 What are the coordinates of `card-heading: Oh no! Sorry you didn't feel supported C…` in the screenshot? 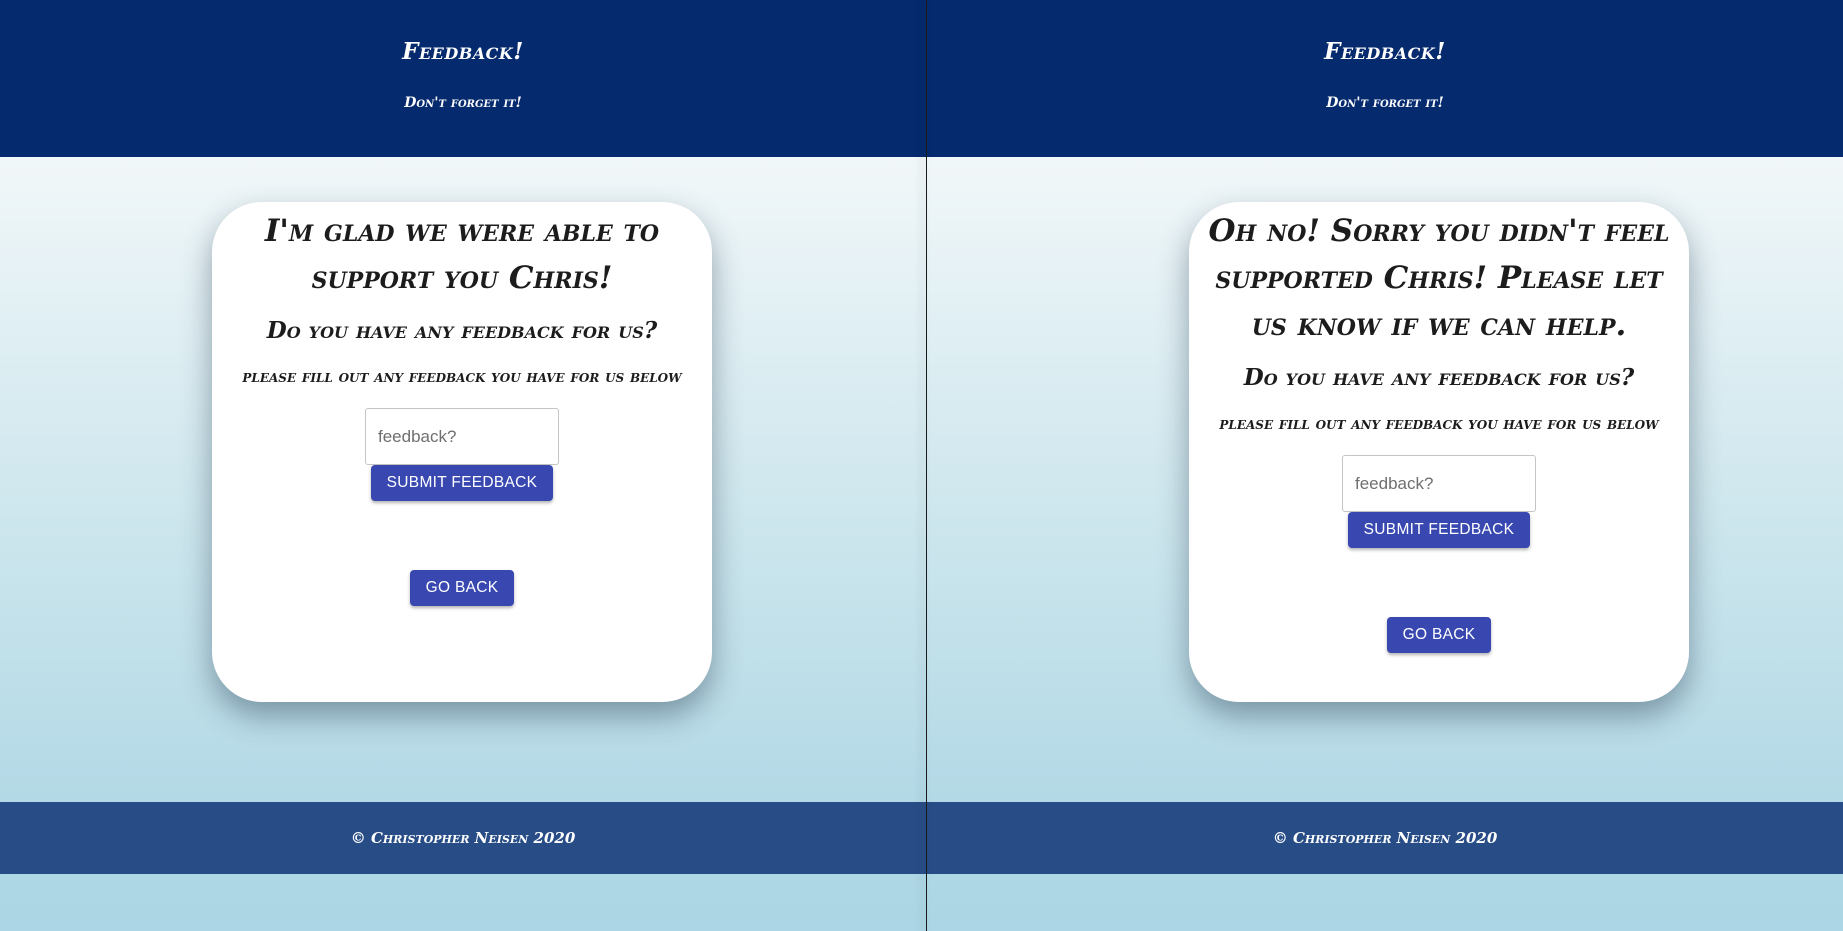 It's located at (1439, 278).